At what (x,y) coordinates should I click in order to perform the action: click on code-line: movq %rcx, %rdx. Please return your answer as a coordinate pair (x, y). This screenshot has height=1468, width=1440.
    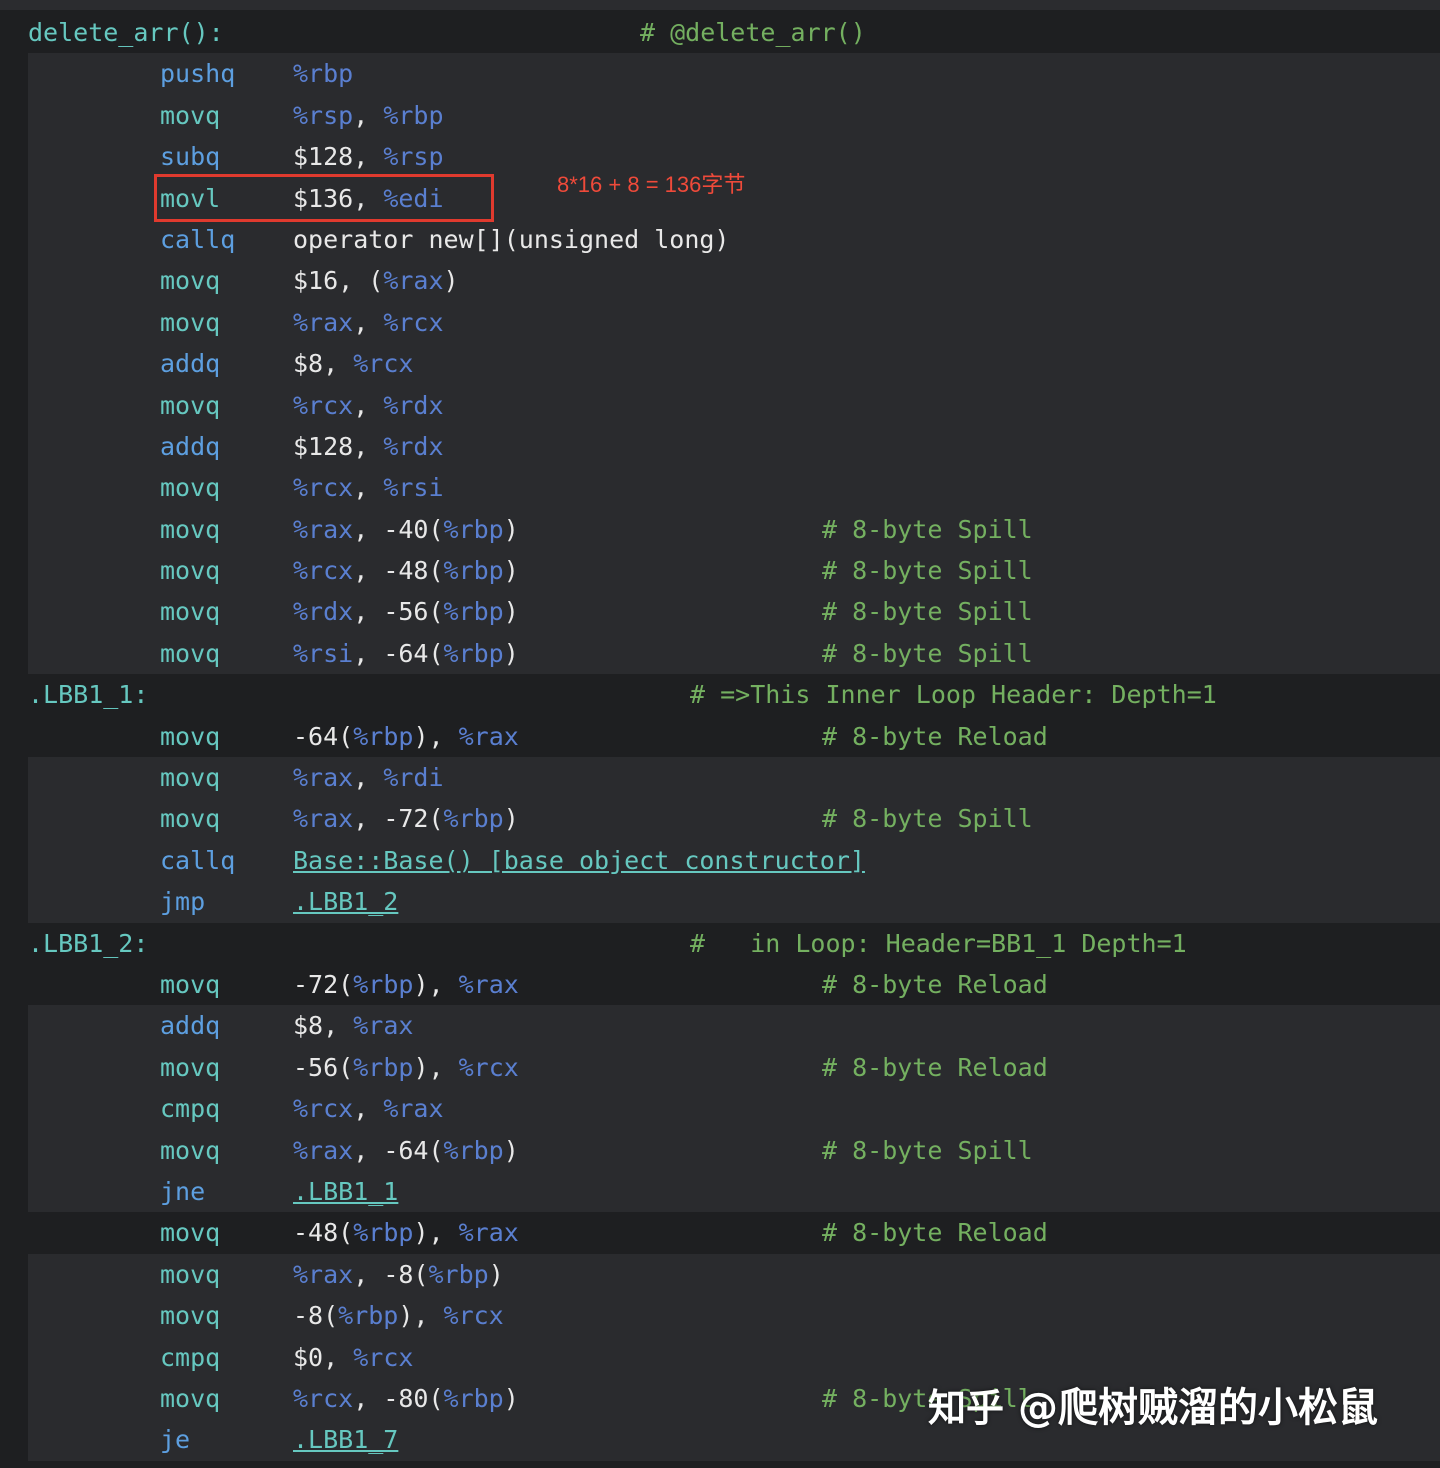
    Looking at the image, I should click on (720, 405).